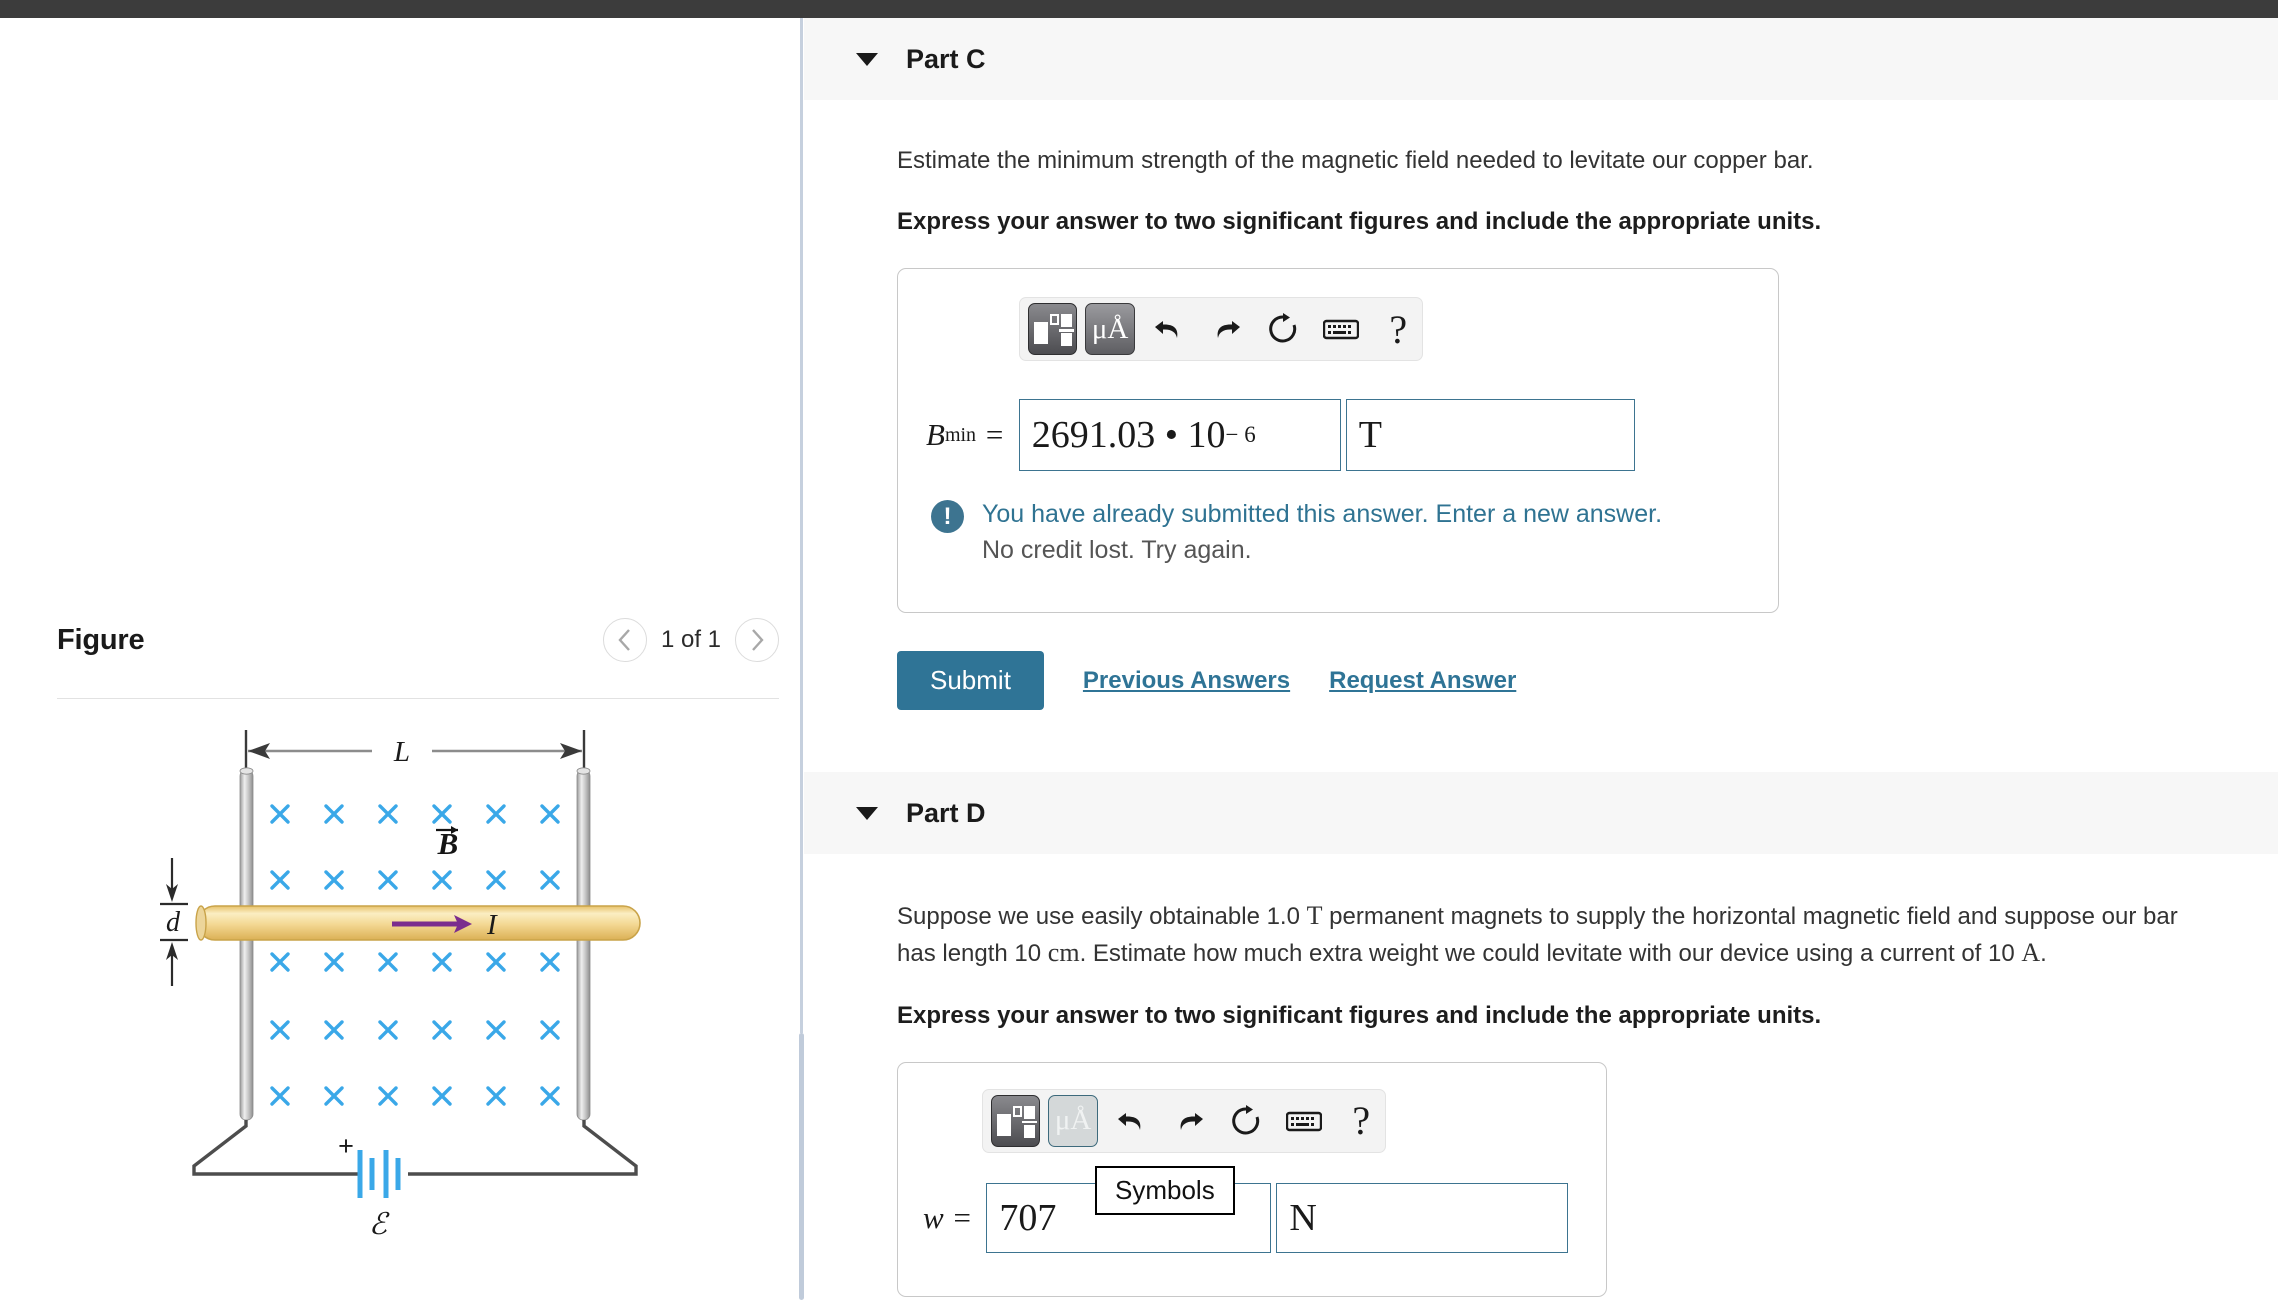 The width and height of the screenshot is (2278, 1300). I want to click on part-c-math-toolbar: μÅ ?, so click(1221, 329).